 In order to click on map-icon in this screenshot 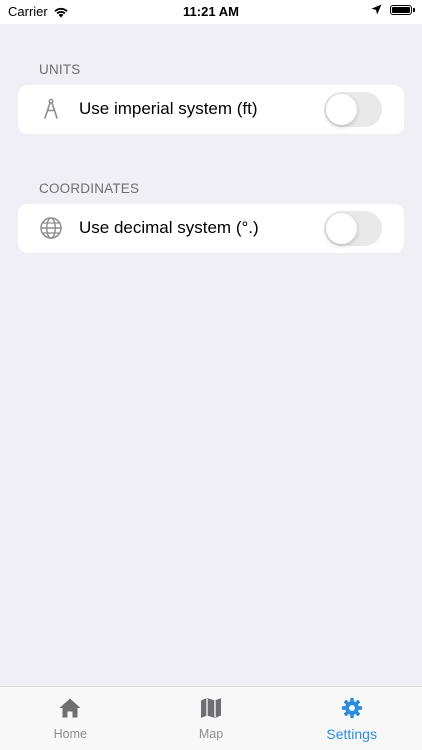, I will do `click(211, 708)`.